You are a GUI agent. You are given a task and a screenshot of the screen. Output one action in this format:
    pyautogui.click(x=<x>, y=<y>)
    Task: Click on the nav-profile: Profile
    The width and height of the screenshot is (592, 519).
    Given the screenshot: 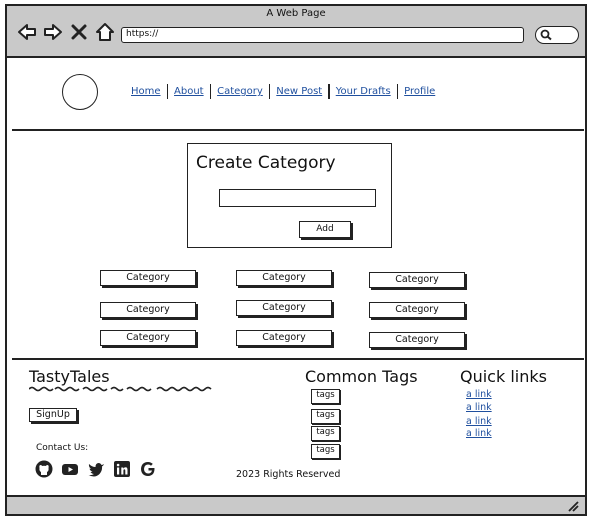 What is the action you would take?
    pyautogui.click(x=419, y=91)
    